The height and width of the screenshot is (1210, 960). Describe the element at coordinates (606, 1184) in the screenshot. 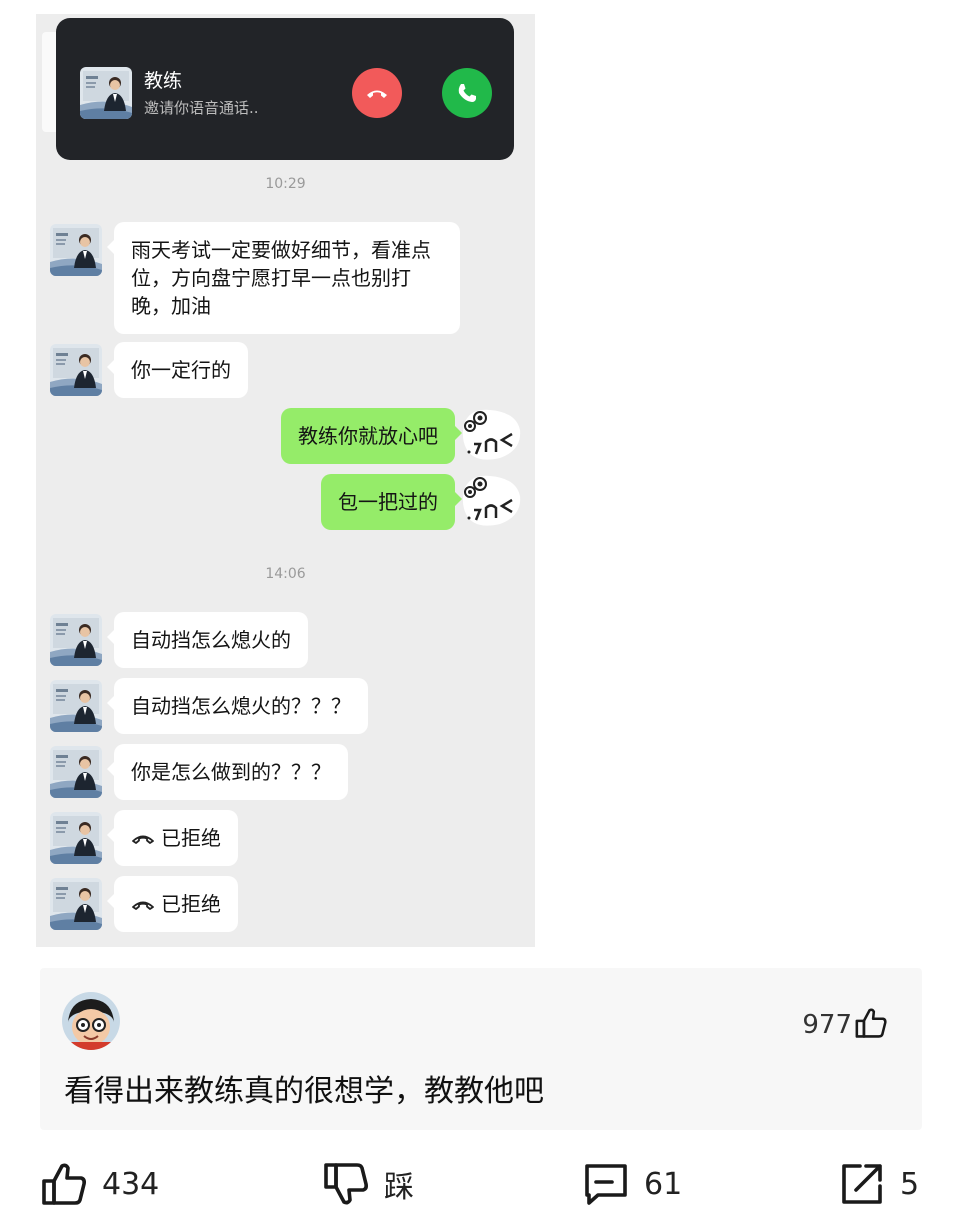

I see `comment-icon` at that location.